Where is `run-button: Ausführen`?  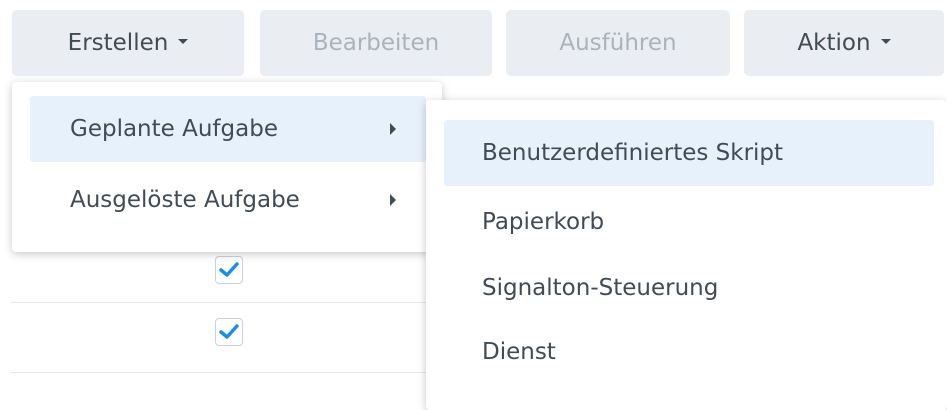 run-button: Ausführen is located at coordinates (618, 43).